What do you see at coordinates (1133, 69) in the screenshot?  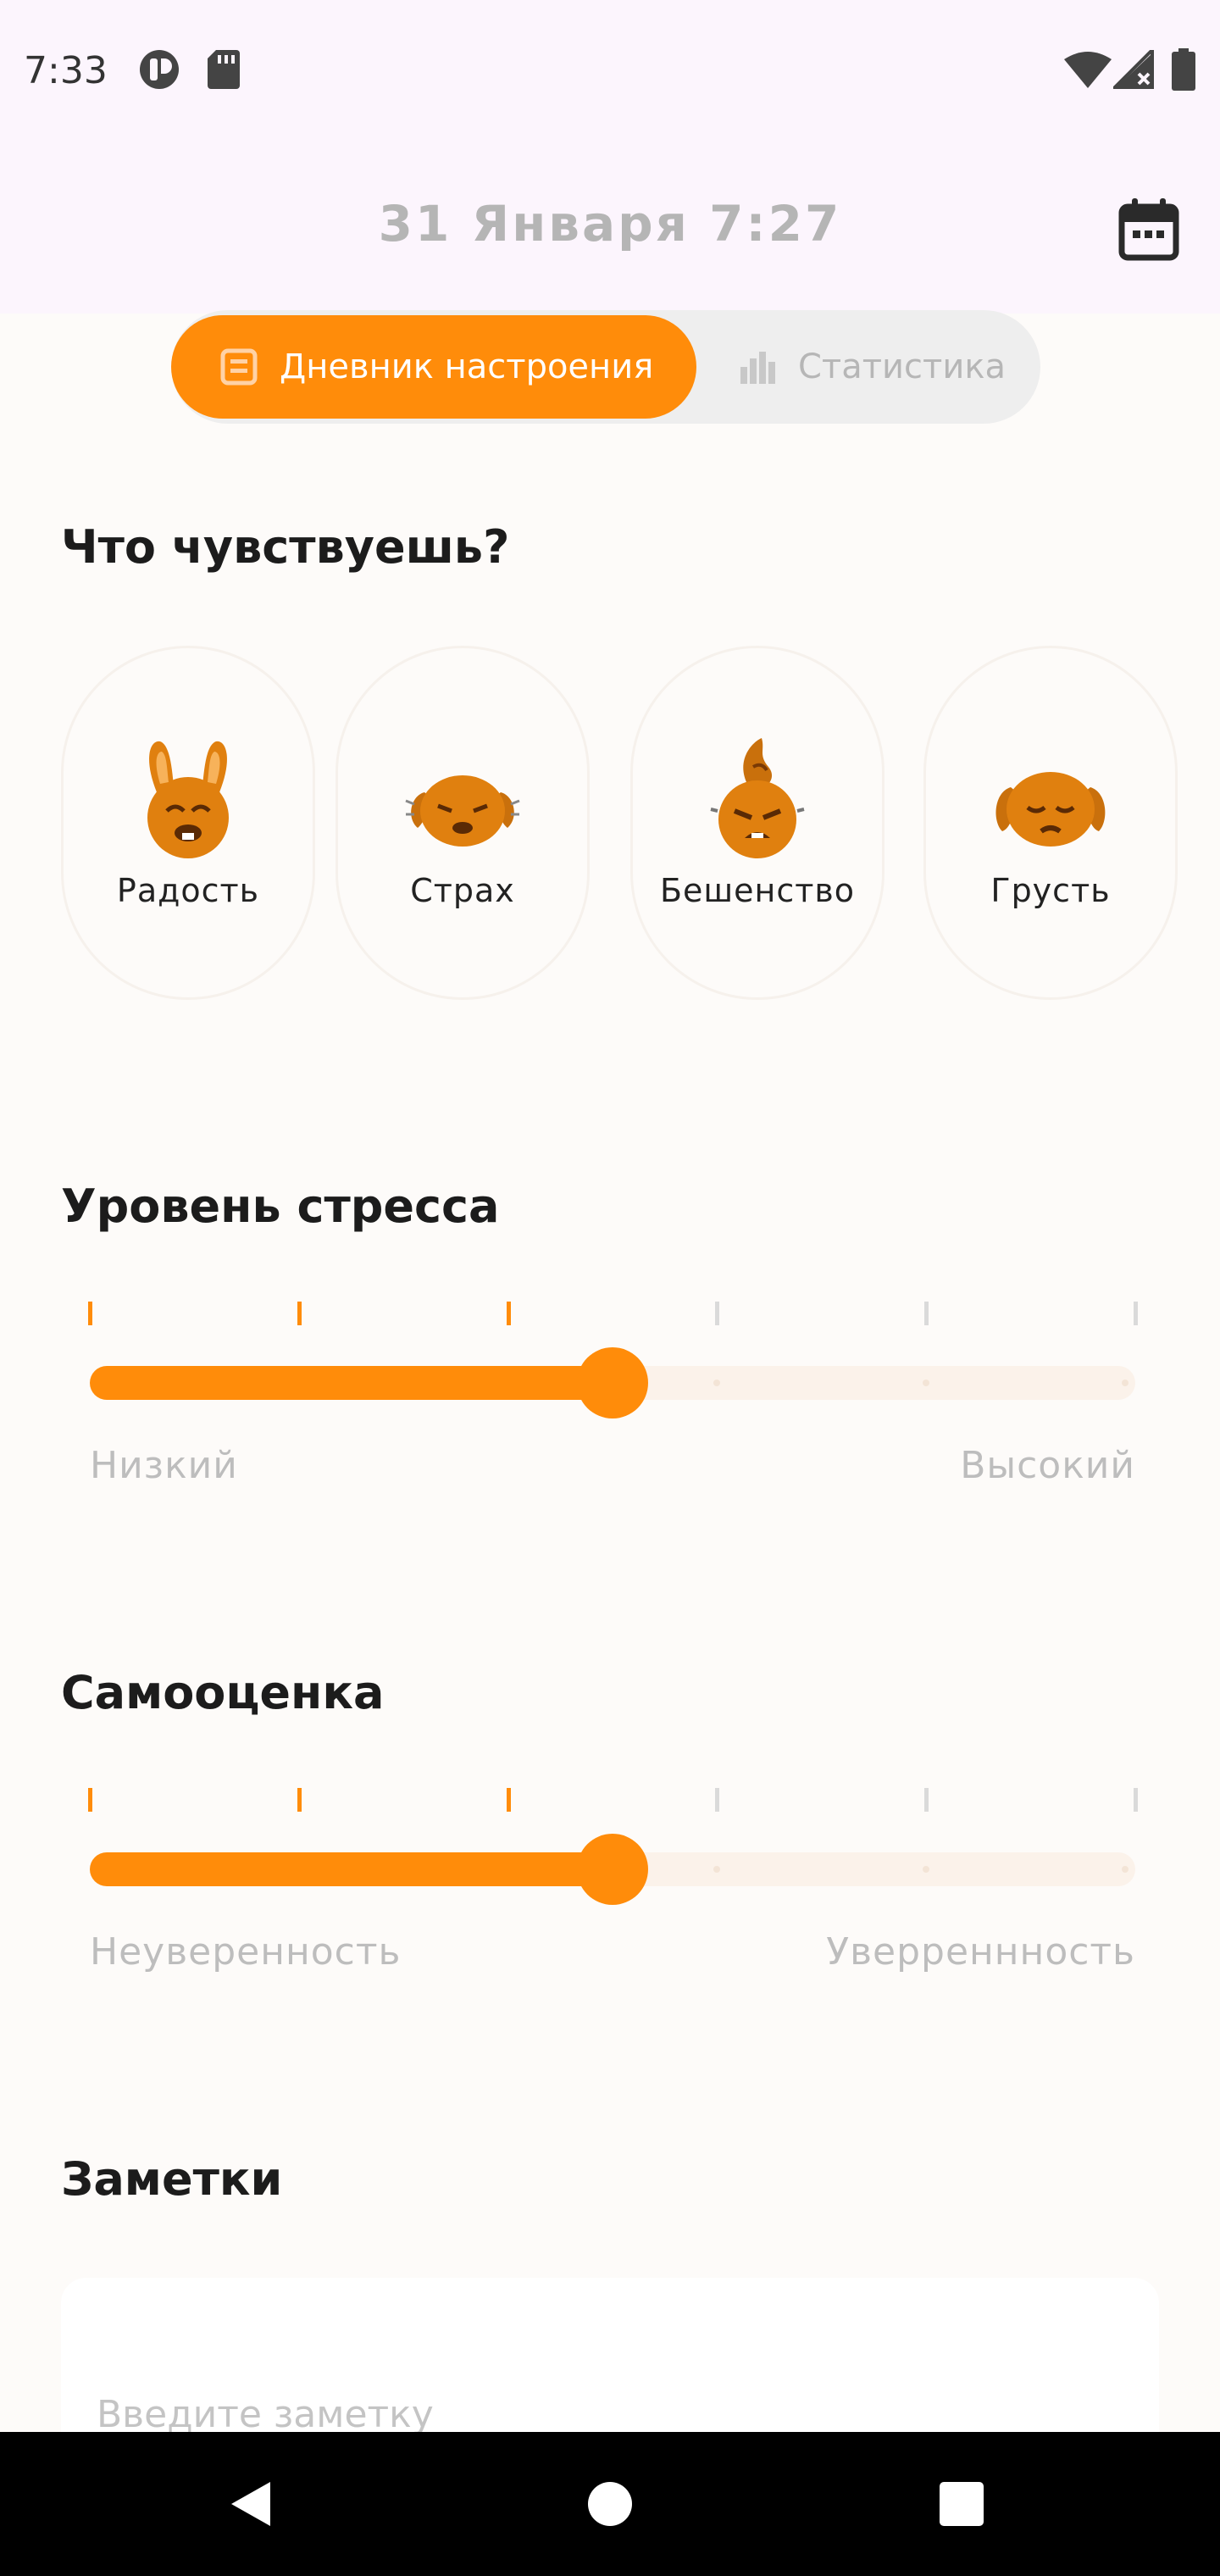 I see `no-signal-icon` at bounding box center [1133, 69].